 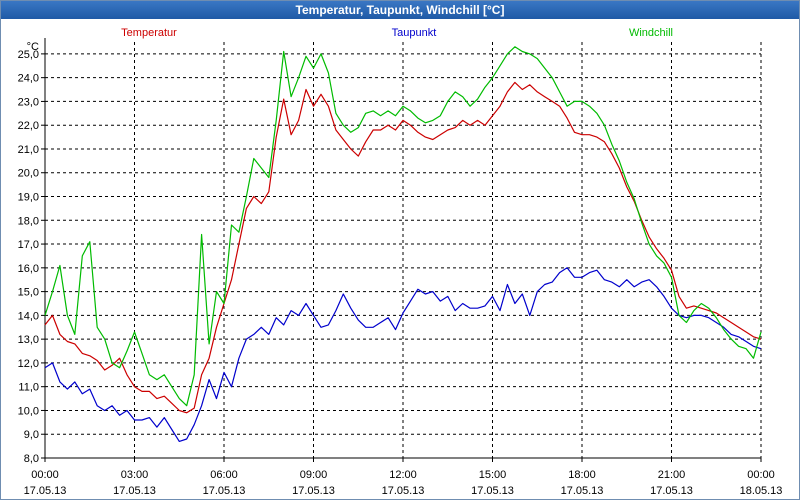 What do you see at coordinates (28, 364) in the screenshot?
I see `y-tick-label: 12,0` at bounding box center [28, 364].